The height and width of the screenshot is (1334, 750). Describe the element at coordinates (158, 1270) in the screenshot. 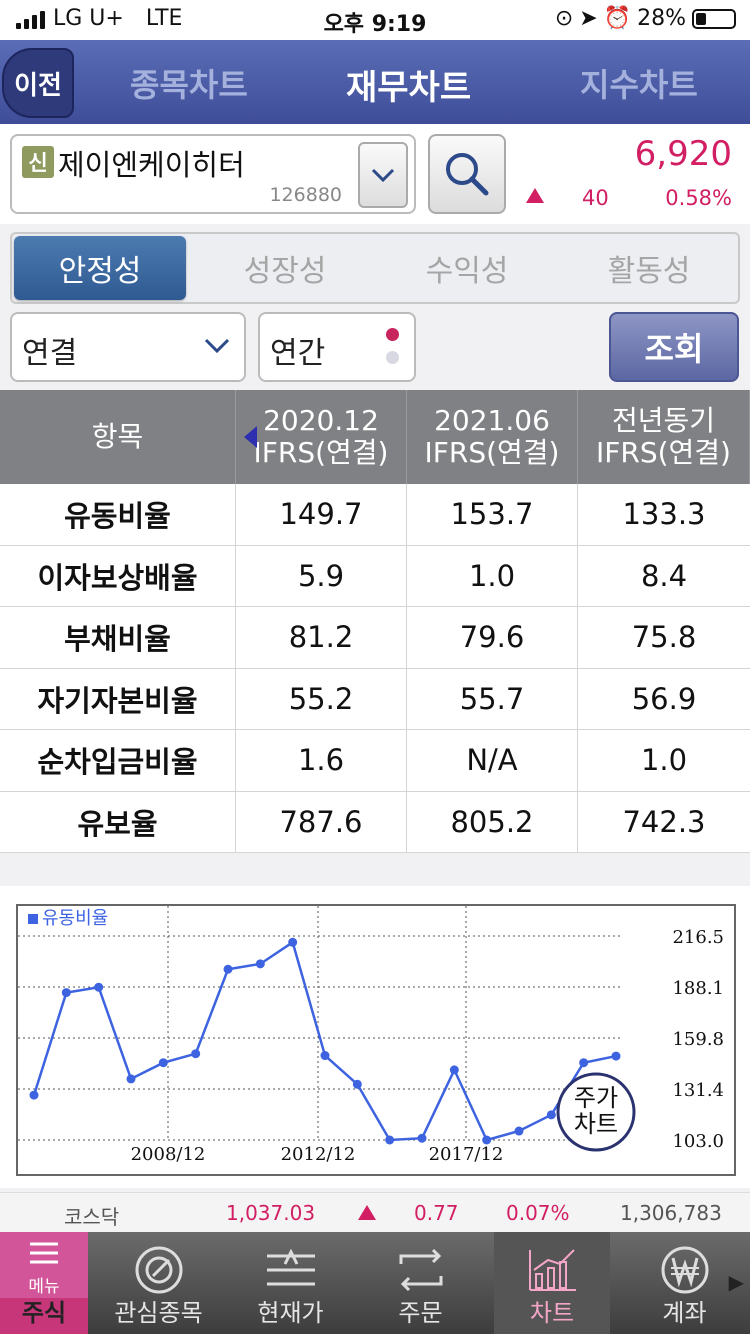

I see `watchlist-icon` at that location.